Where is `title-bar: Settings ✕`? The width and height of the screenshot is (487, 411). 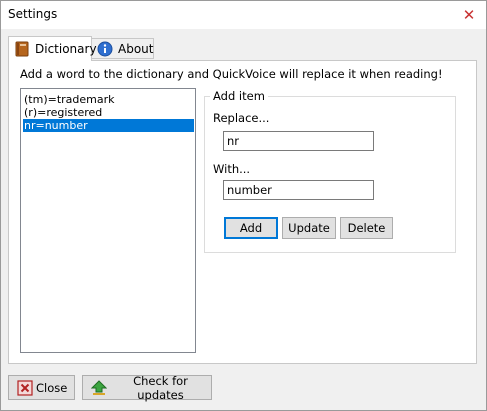 title-bar: Settings ✕ is located at coordinates (243, 15).